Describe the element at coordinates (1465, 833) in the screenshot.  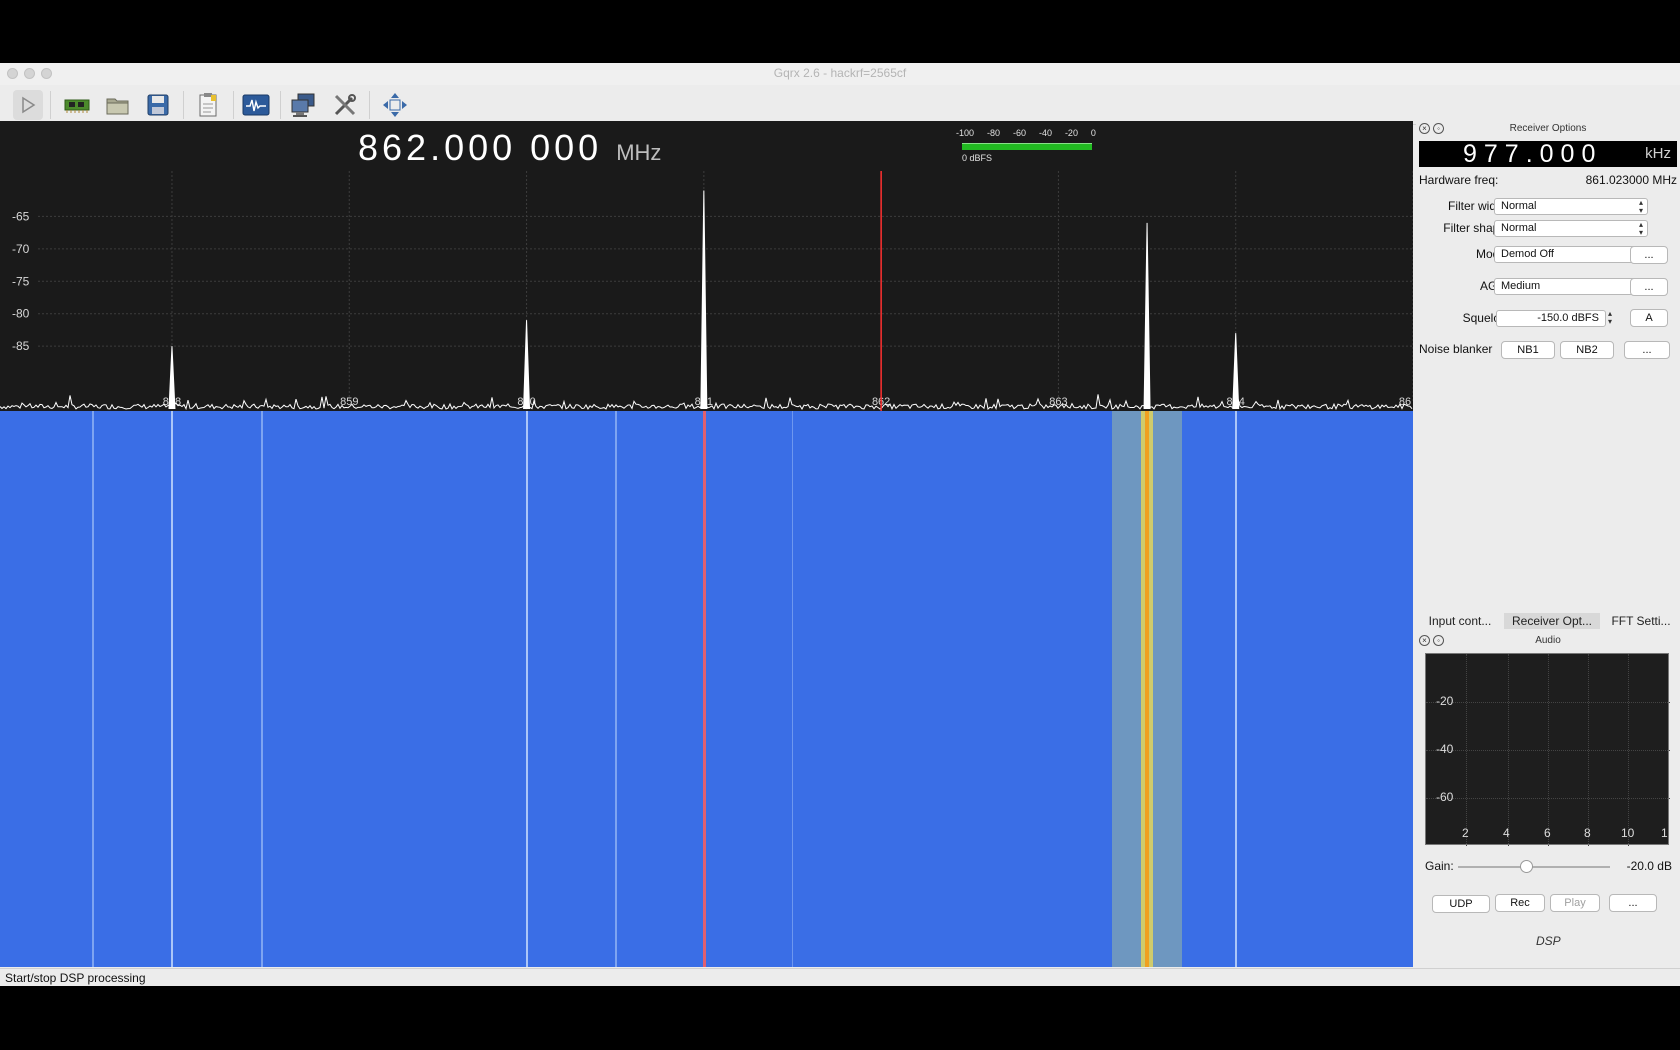
I see `audio-x-tick: 2` at that location.